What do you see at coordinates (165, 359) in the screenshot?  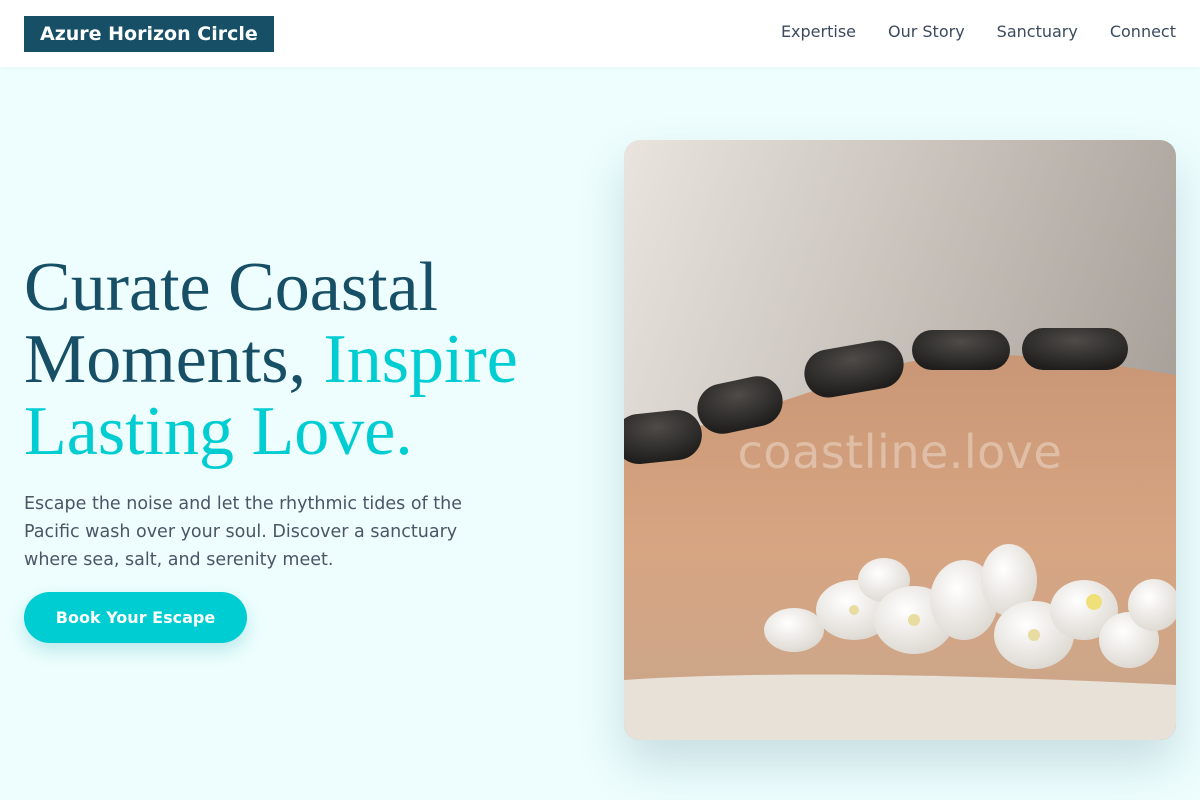 I see `hero-title-line2: Moments,` at bounding box center [165, 359].